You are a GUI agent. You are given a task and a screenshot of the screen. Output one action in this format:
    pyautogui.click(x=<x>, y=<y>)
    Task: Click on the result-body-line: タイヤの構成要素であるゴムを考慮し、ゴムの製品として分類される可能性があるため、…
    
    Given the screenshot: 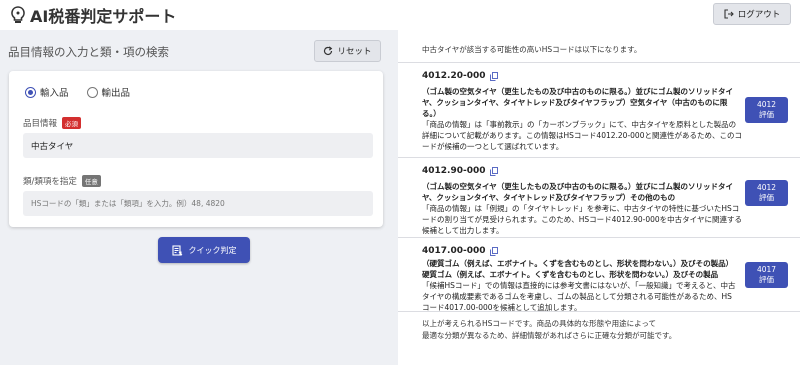 What is the action you would take?
    pyautogui.click(x=577, y=296)
    